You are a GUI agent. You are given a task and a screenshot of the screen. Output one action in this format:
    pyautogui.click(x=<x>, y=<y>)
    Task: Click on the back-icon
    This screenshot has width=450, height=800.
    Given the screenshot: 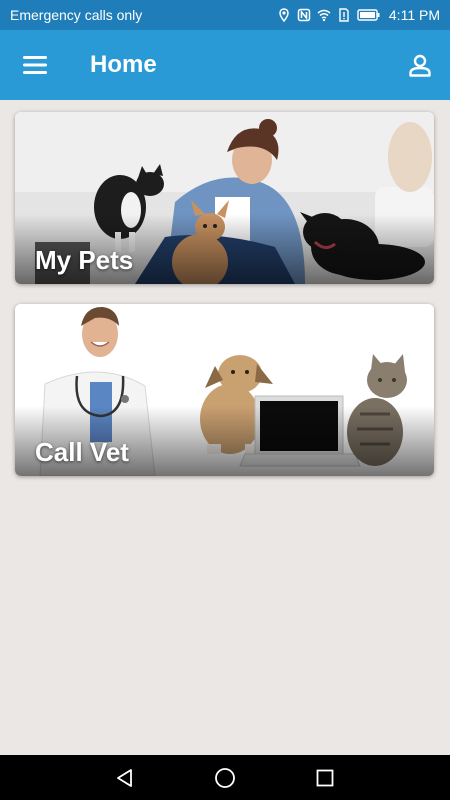 What is the action you would take?
    pyautogui.click(x=124, y=777)
    